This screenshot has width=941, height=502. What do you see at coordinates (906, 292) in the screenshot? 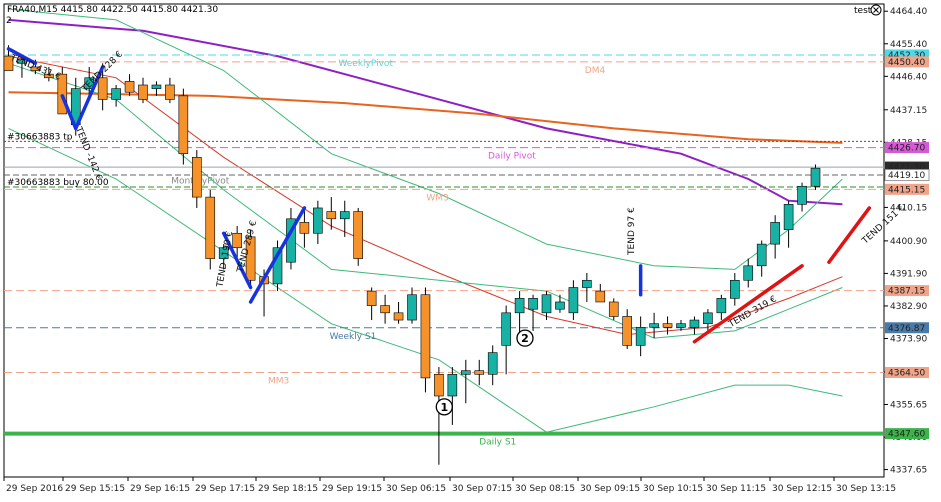
I see `price-tag-label: 4387.15` at bounding box center [906, 292].